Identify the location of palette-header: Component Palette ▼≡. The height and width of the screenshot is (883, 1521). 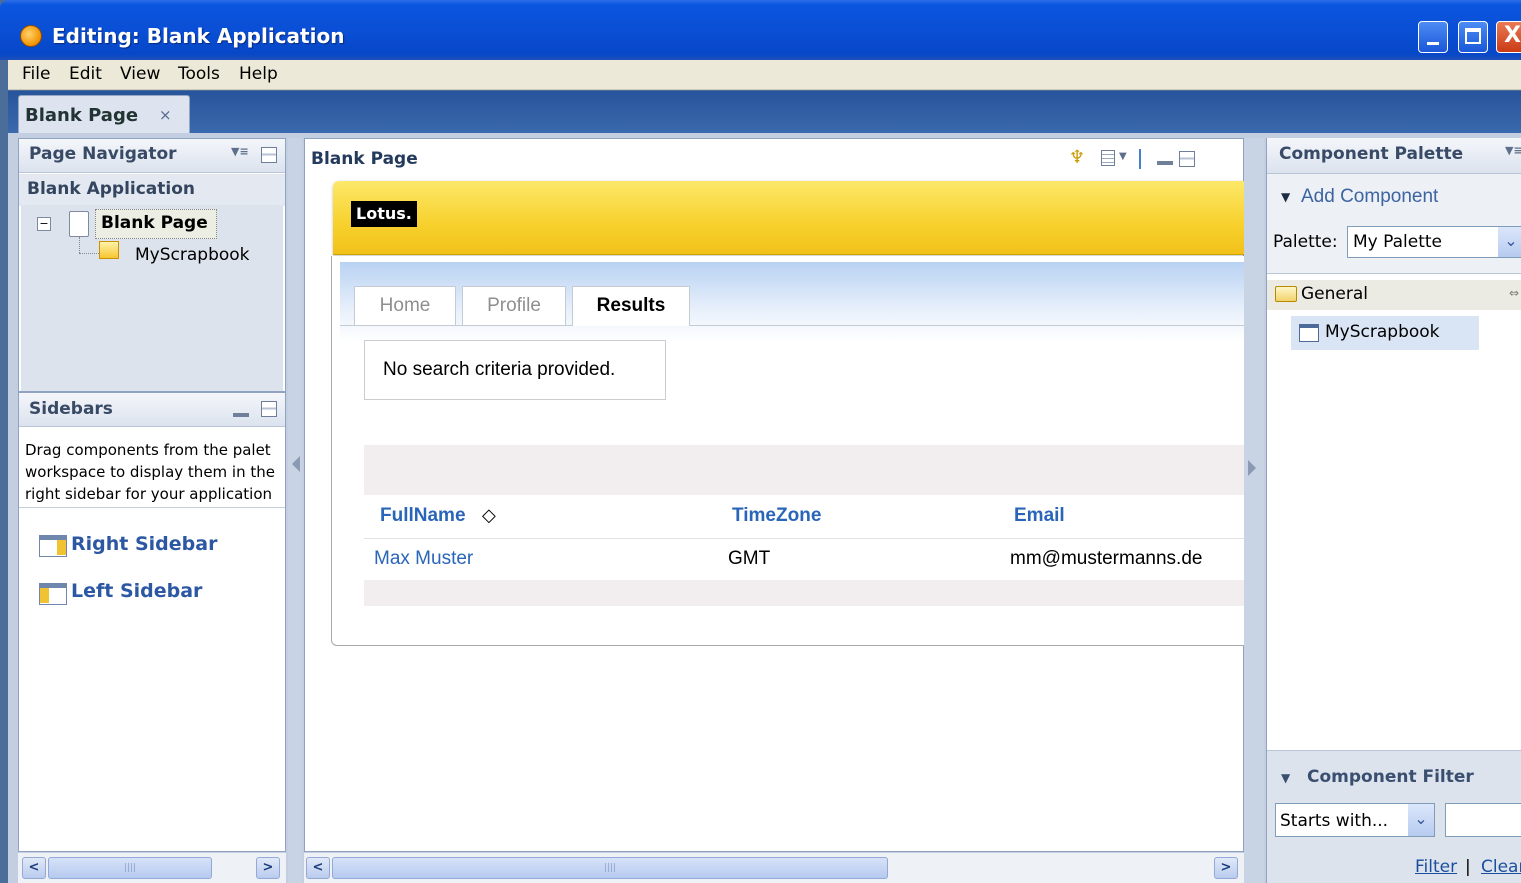
(1394, 156).